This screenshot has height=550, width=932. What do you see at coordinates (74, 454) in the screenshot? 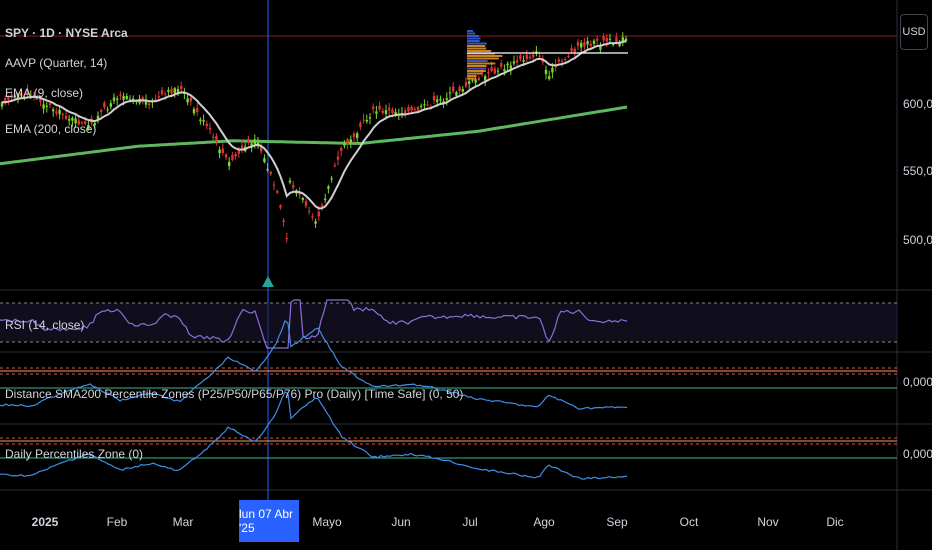
I see `daily-pane-label: Daily Percentiles Zone (0)` at bounding box center [74, 454].